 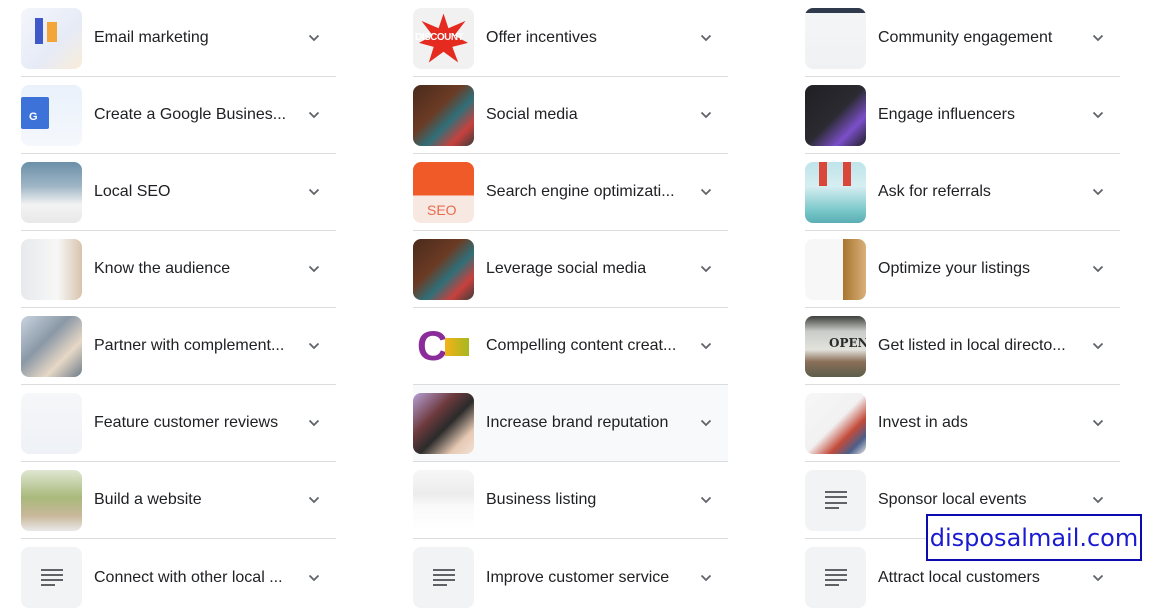 I want to click on list-item: Ask for referrals, so click(x=962, y=192).